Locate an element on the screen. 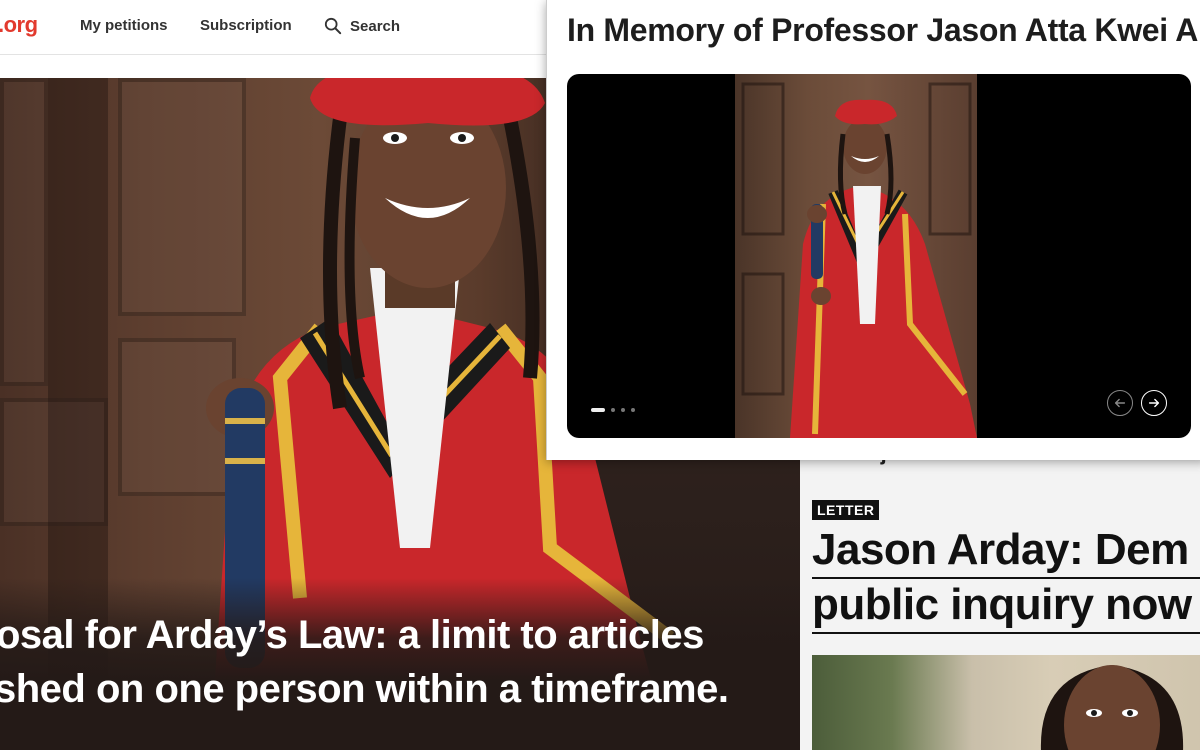  portrait-photo is located at coordinates (1112, 707).